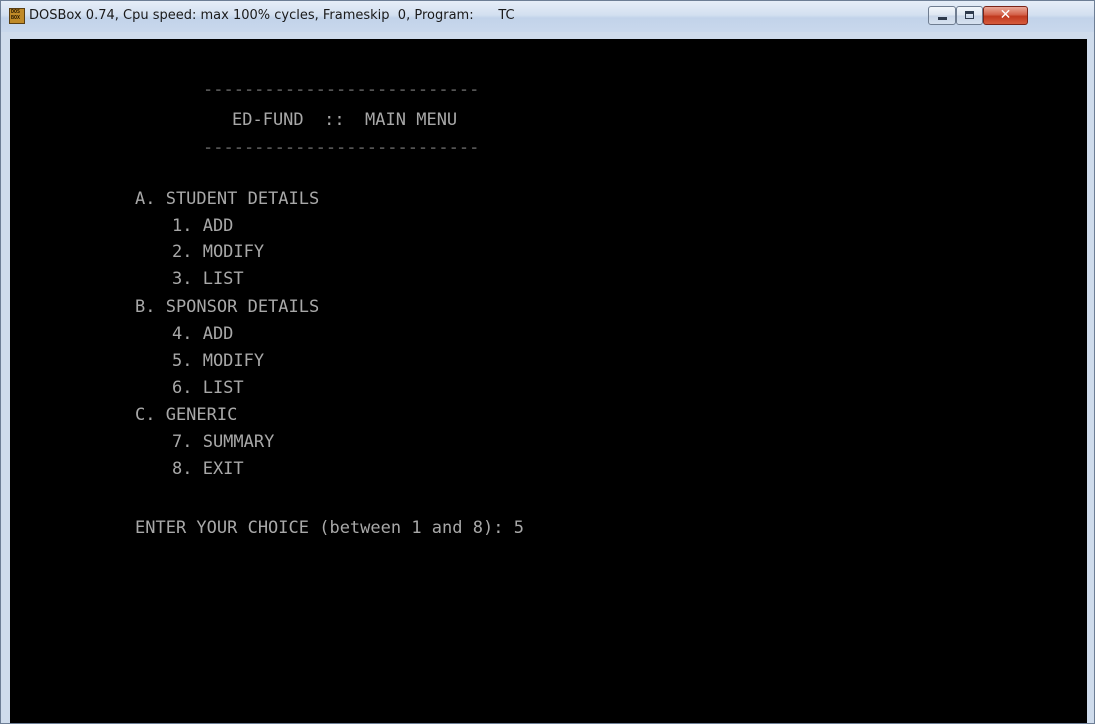 The height and width of the screenshot is (724, 1095). Describe the element at coordinates (223, 442) in the screenshot. I see `menu-option-7-summary: 7. SUMMARY` at that location.